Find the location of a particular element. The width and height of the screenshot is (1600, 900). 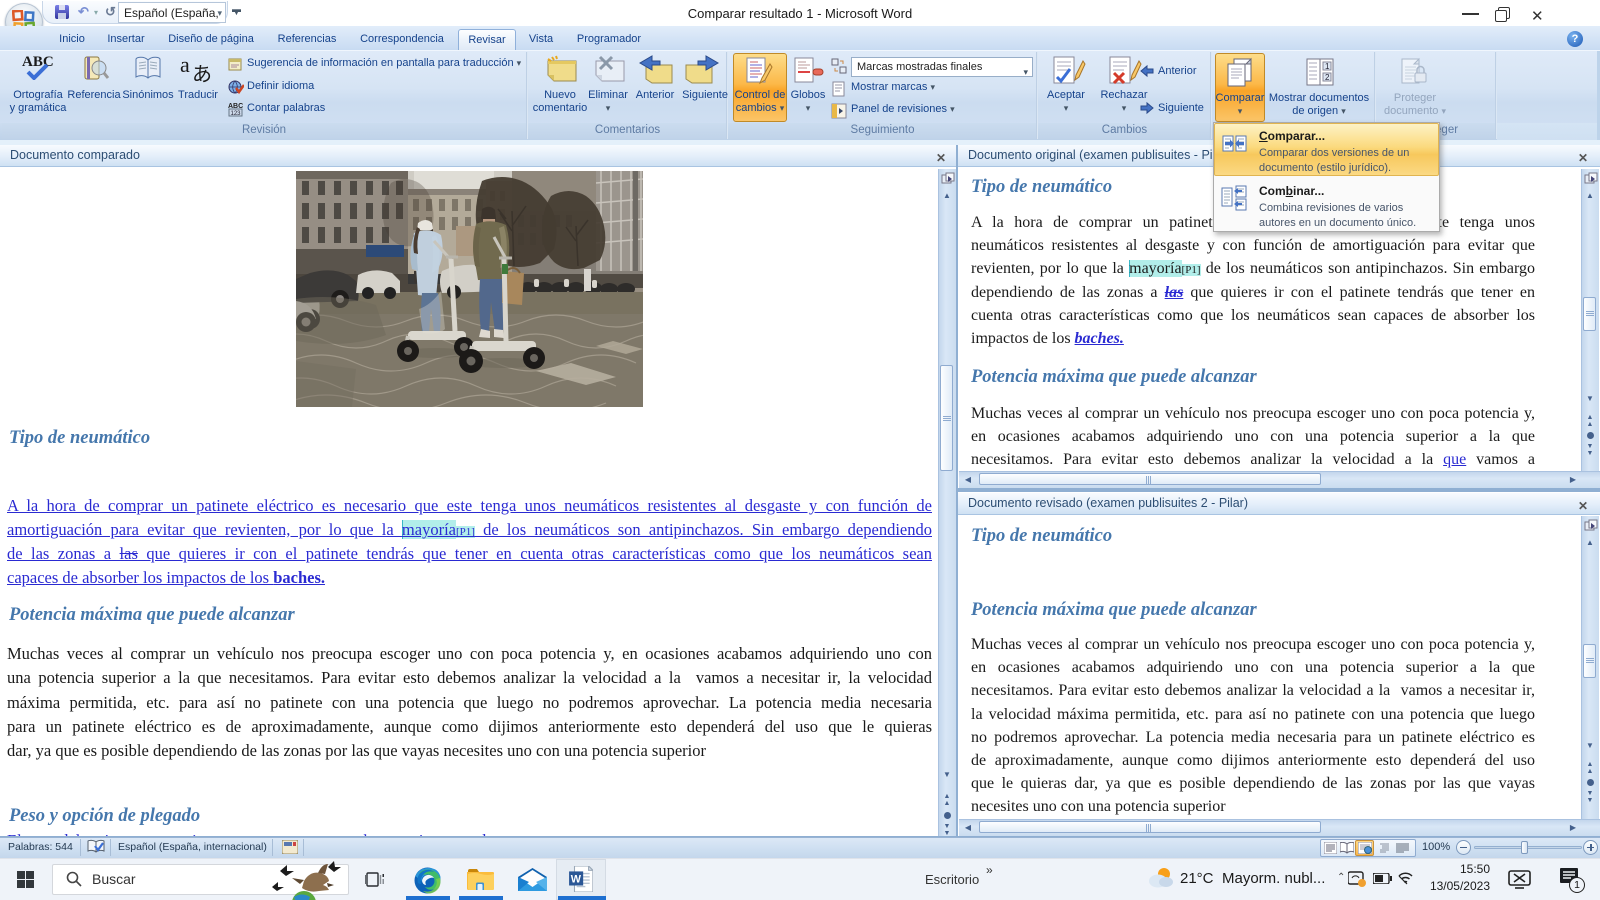

svg-text: 123 is located at coordinates (236, 114).